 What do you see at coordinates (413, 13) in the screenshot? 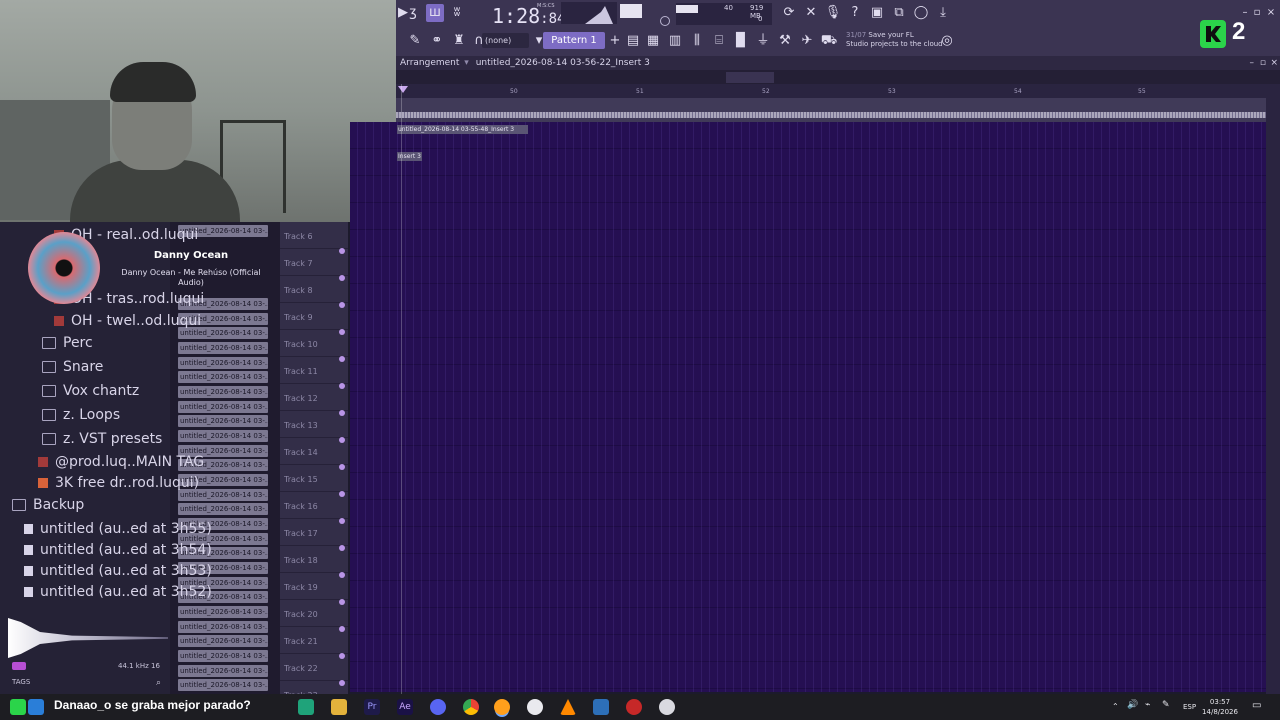
I see `pattern-song-toggle-icon: ʒ` at bounding box center [413, 13].